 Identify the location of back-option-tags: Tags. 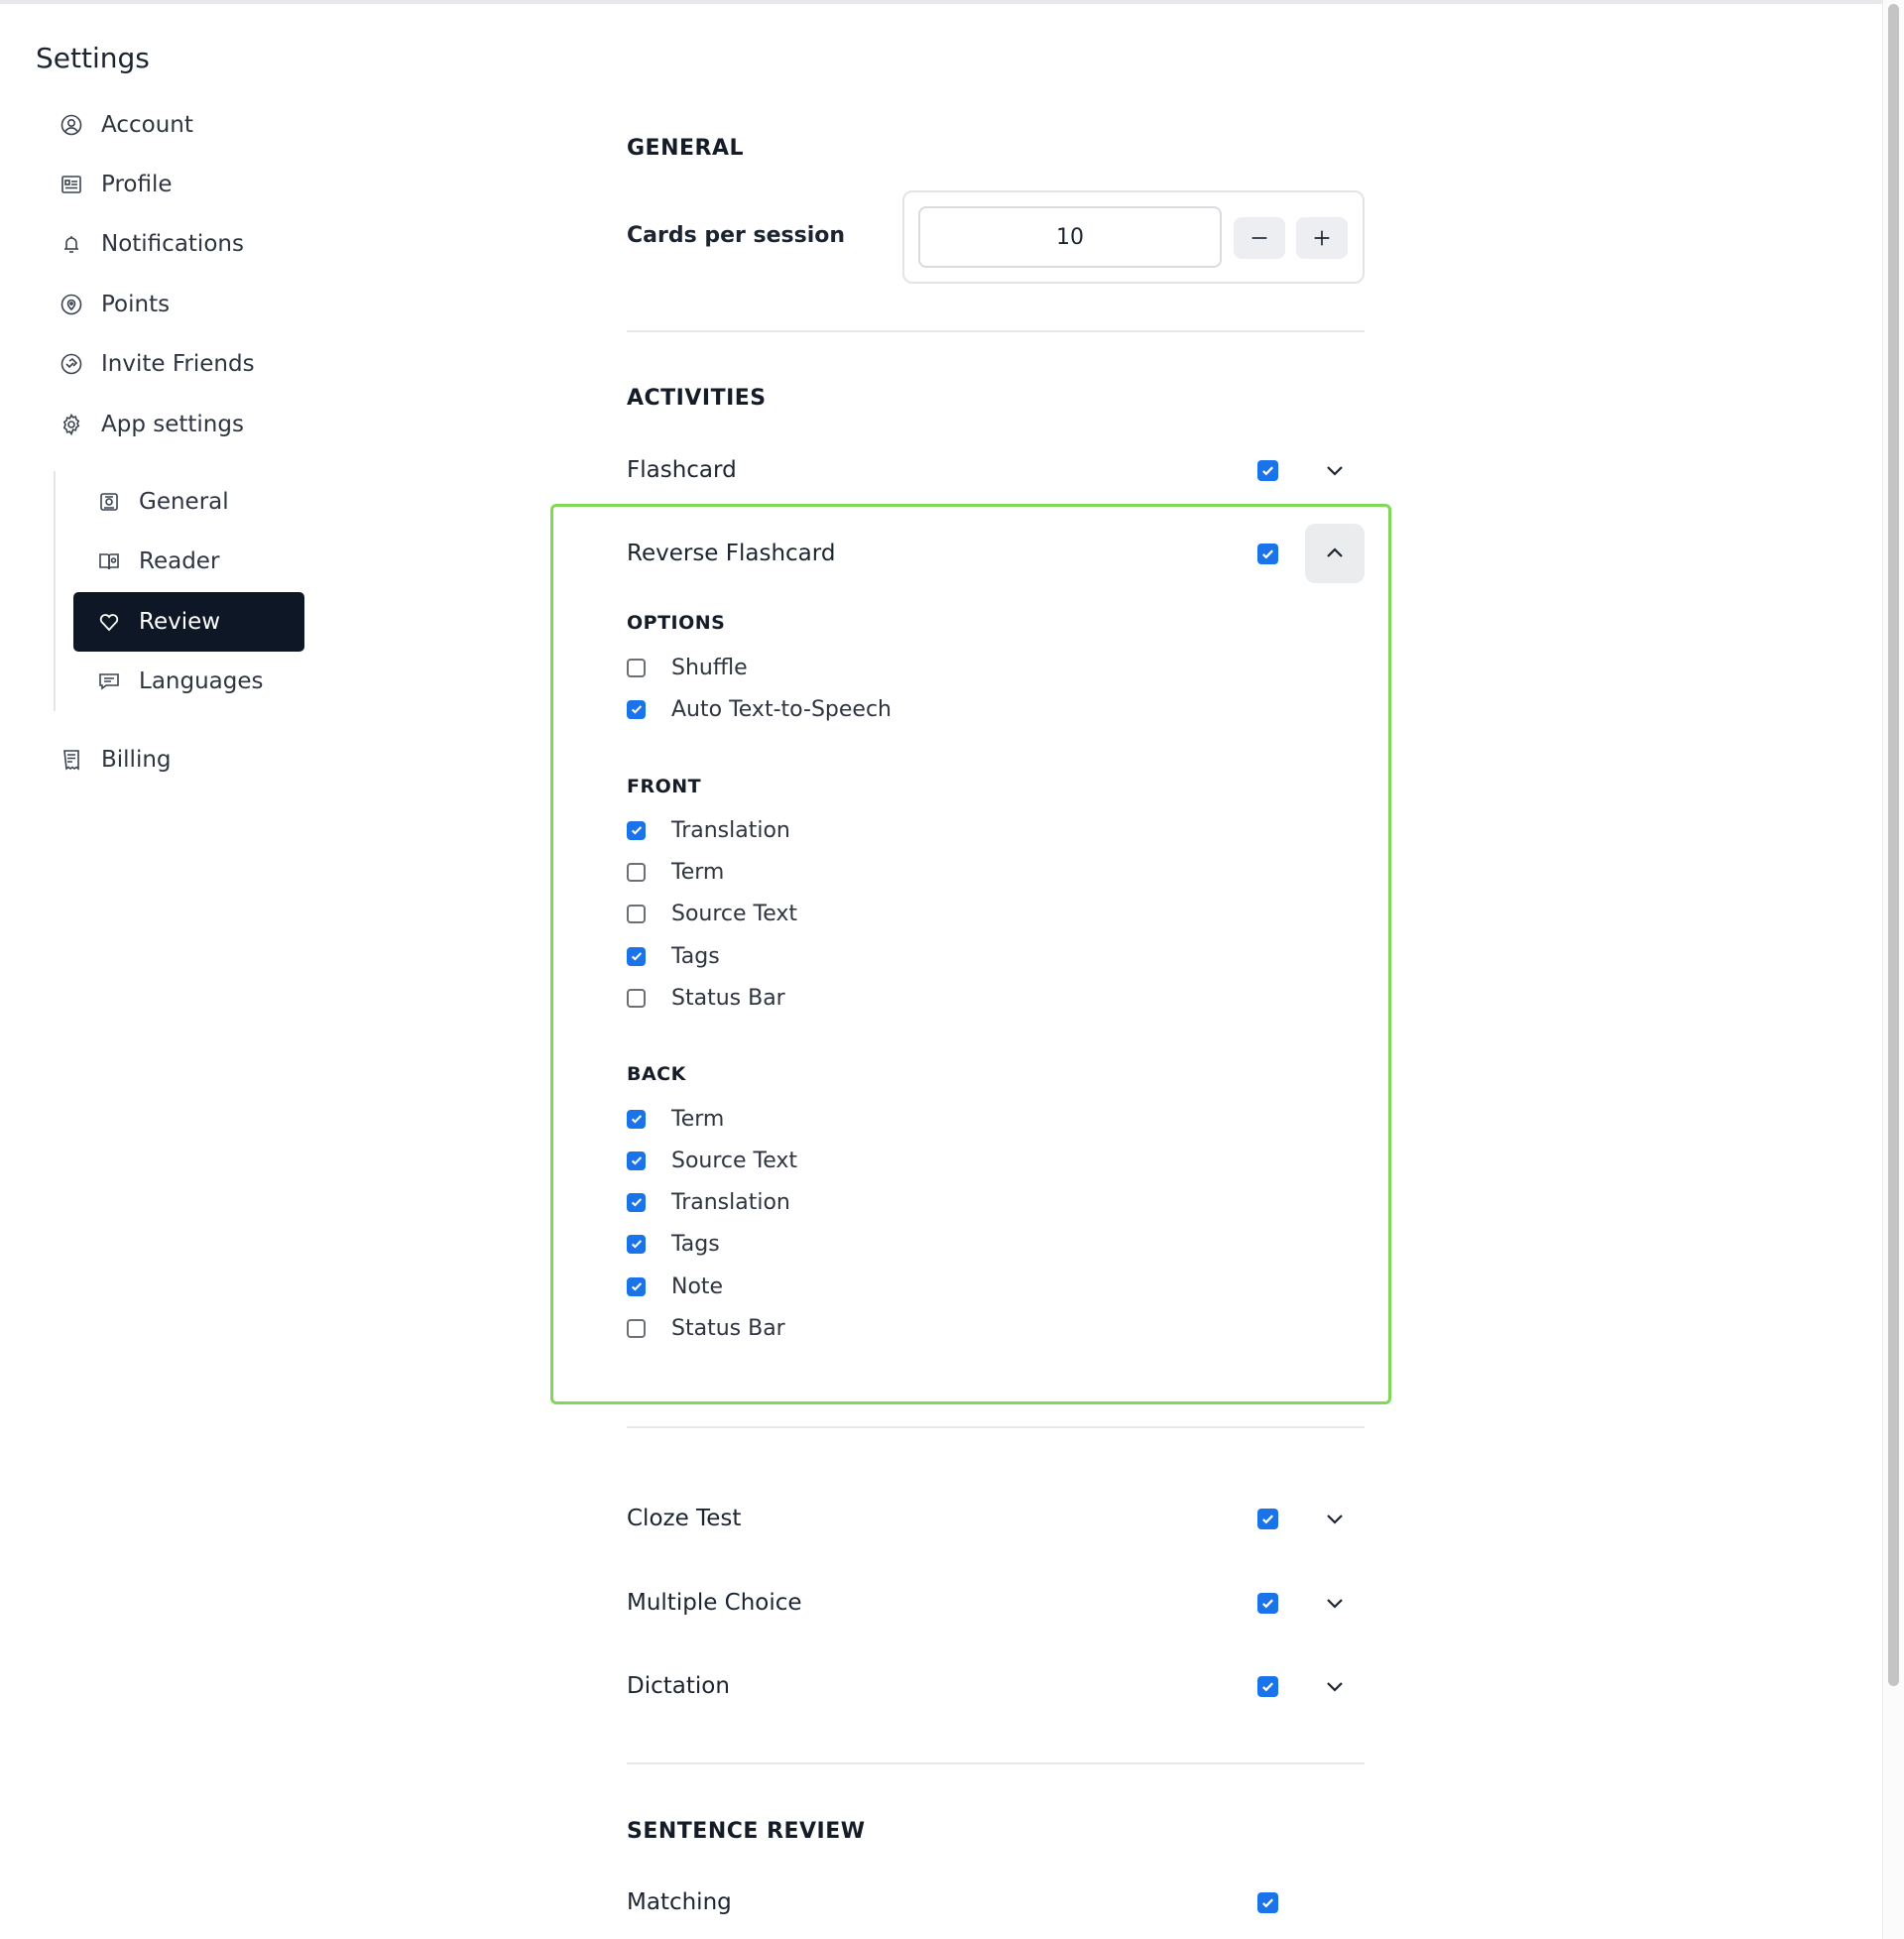
(673, 1244).